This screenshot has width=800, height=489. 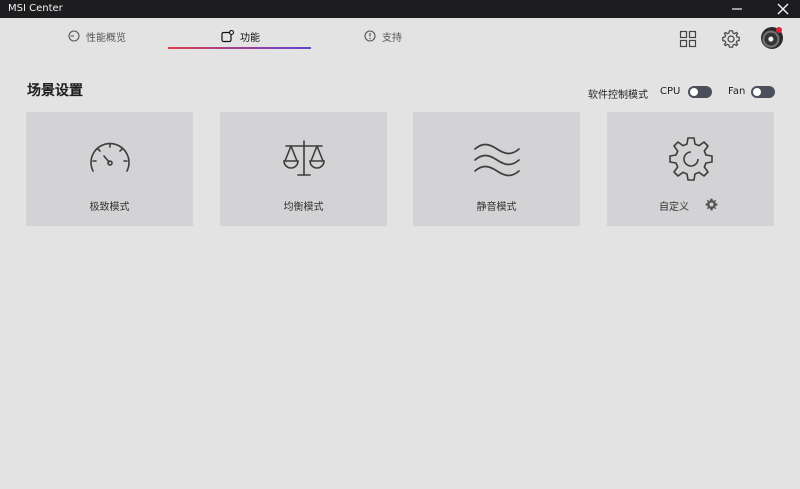 I want to click on tab-label: 性能概览, so click(x=106, y=38).